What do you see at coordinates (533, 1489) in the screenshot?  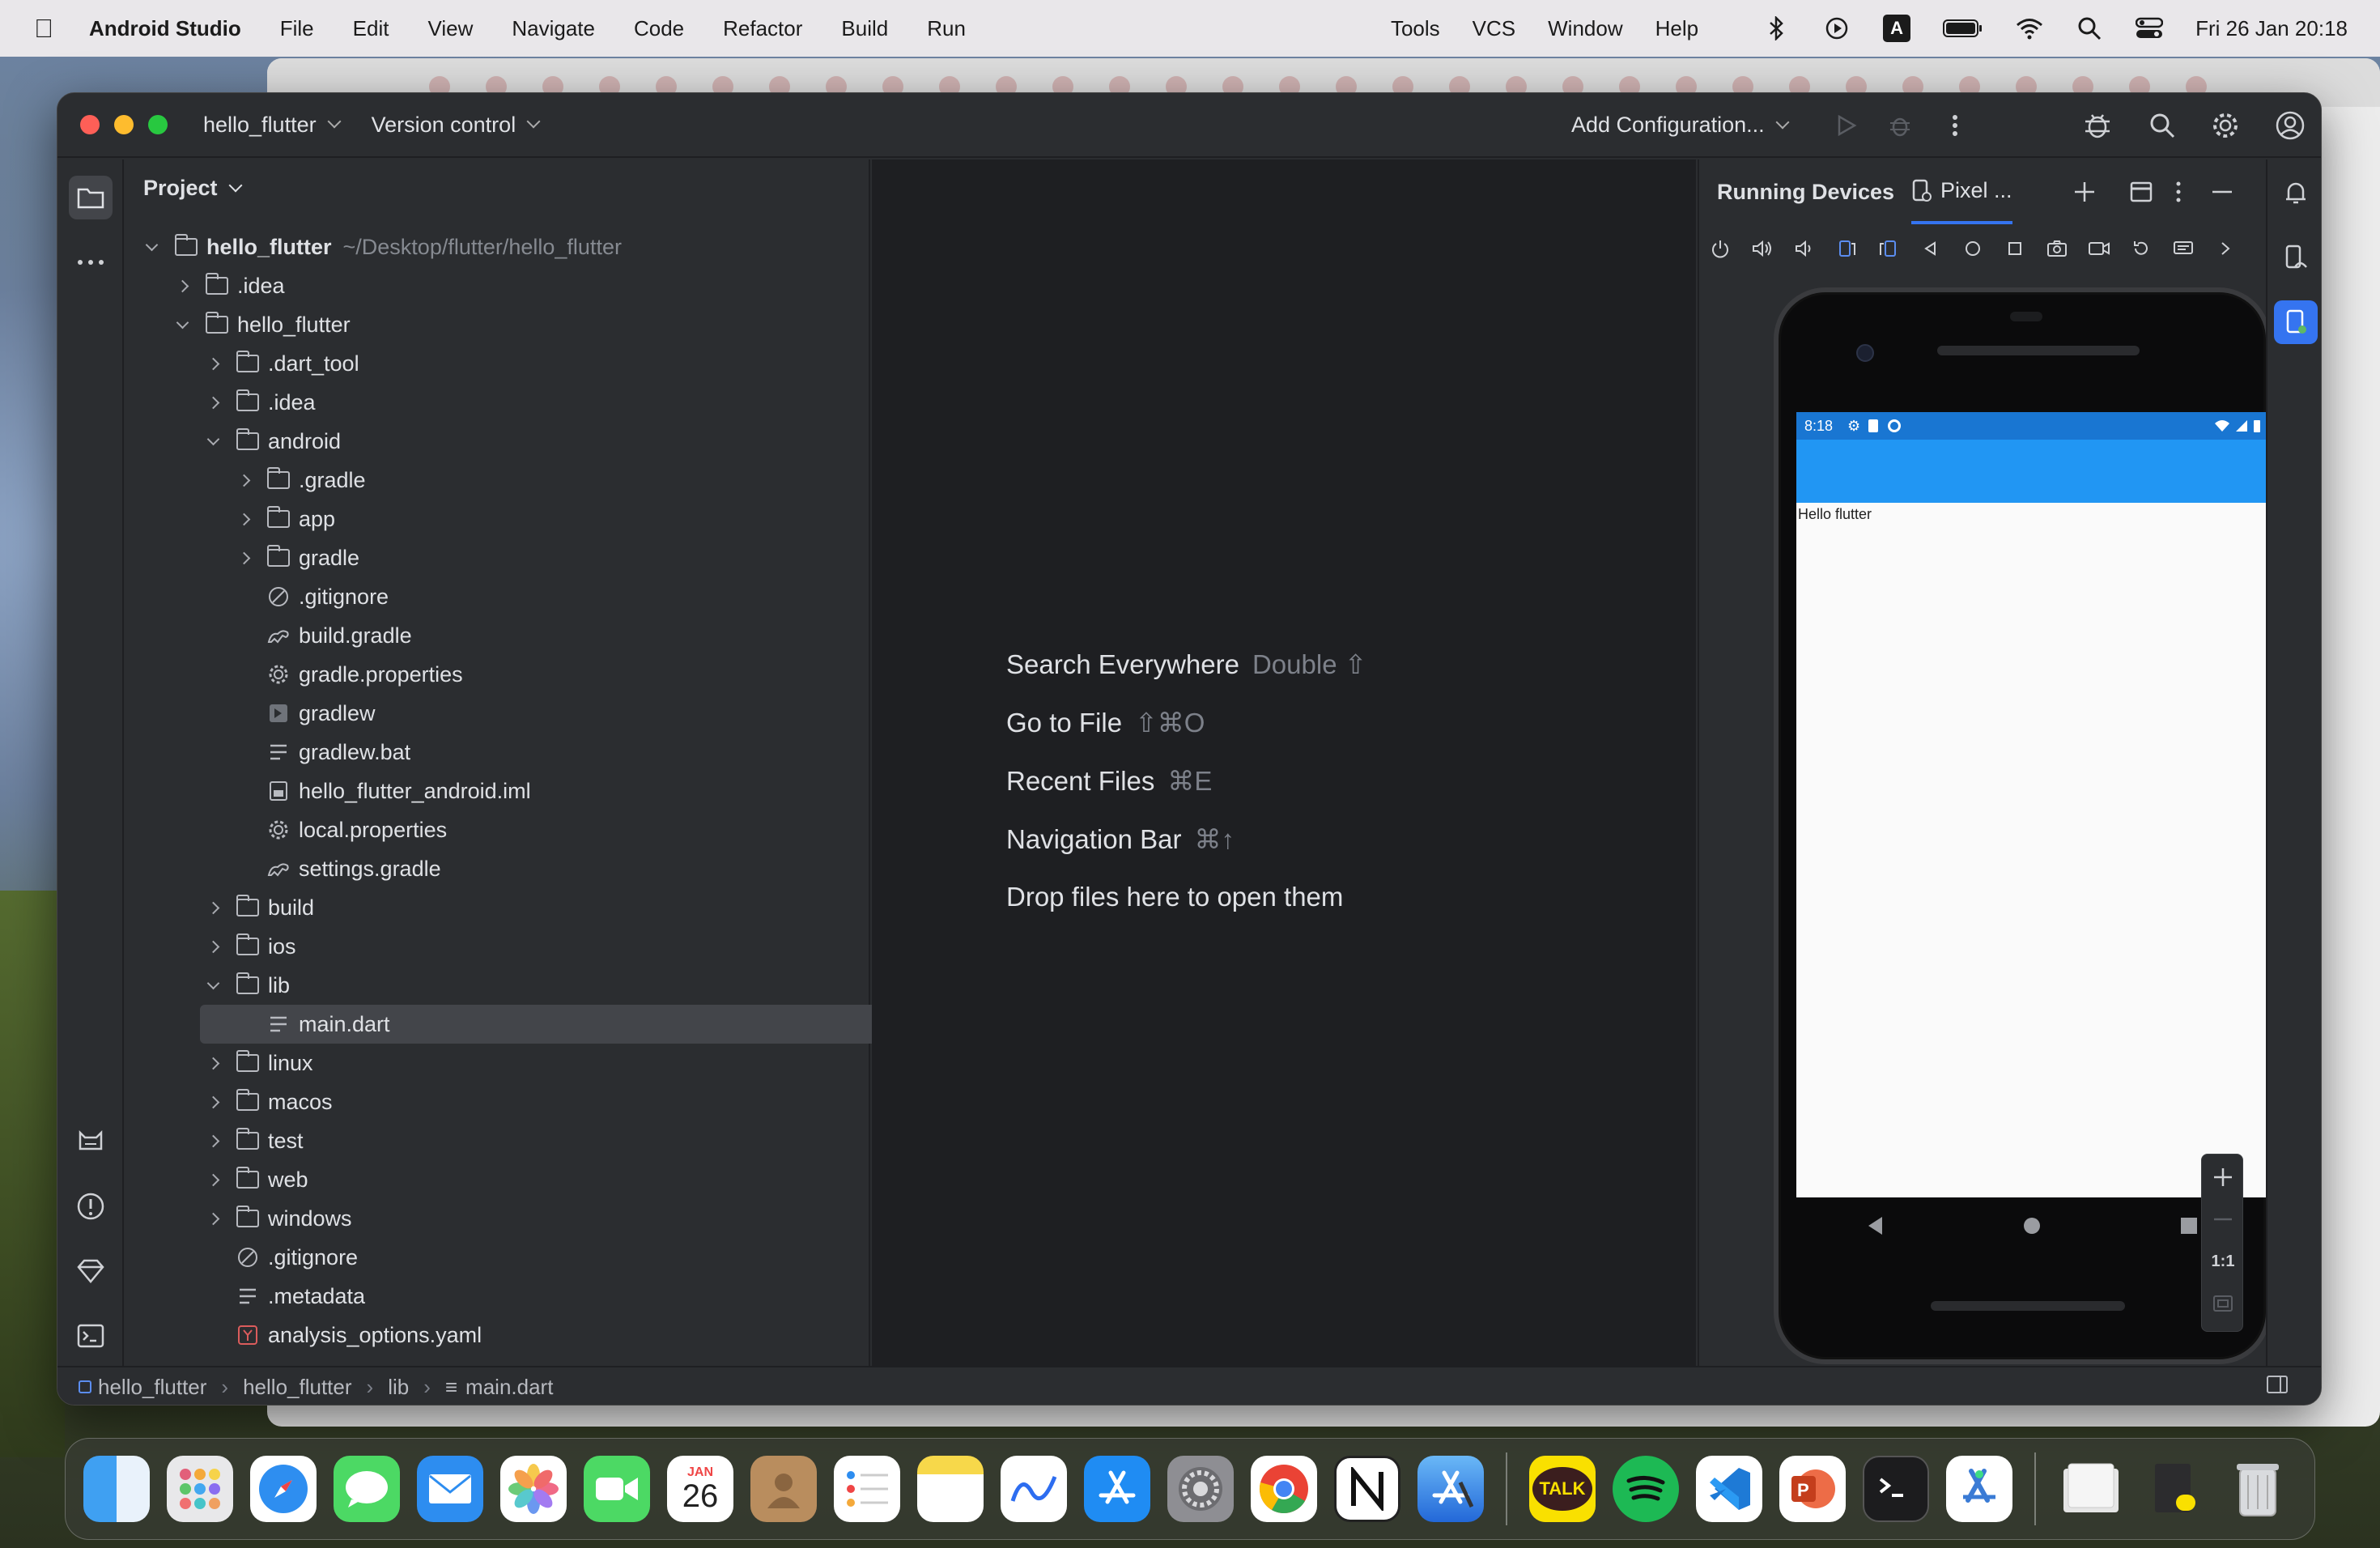 I see `photos-icon` at bounding box center [533, 1489].